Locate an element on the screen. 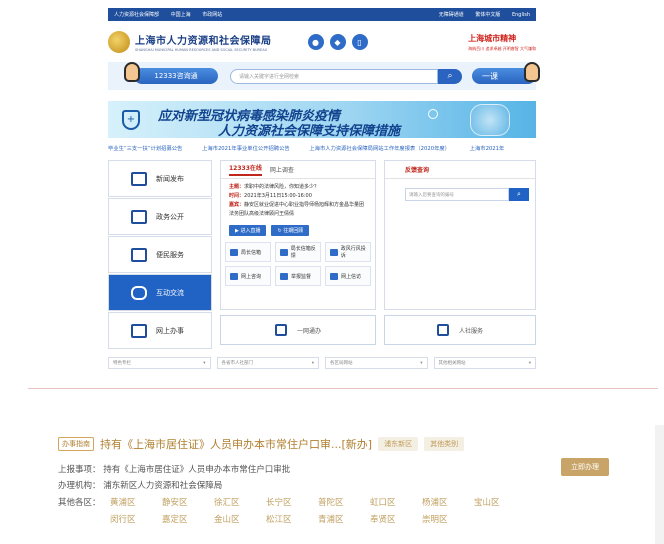 This screenshot has height=544, width=664. search-input: 请输入关键字进行全网检索 is located at coordinates (334, 76).